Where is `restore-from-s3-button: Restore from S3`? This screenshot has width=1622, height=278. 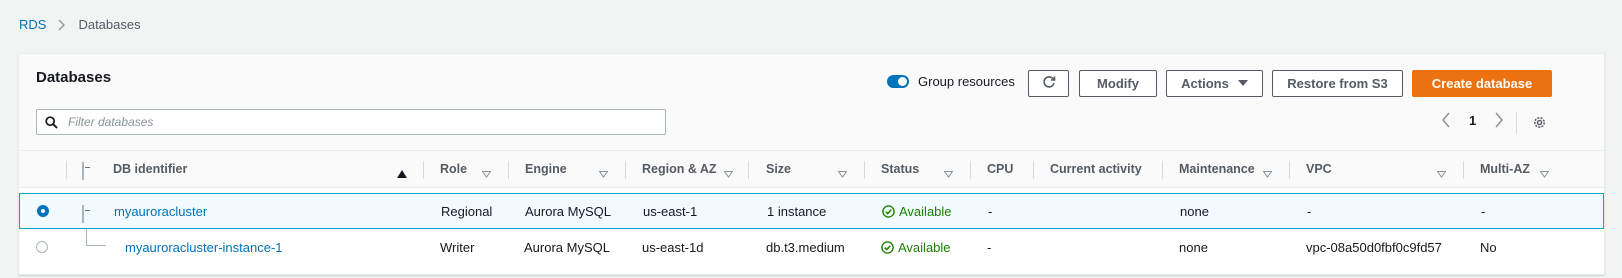 restore-from-s3-button: Restore from S3 is located at coordinates (1337, 83).